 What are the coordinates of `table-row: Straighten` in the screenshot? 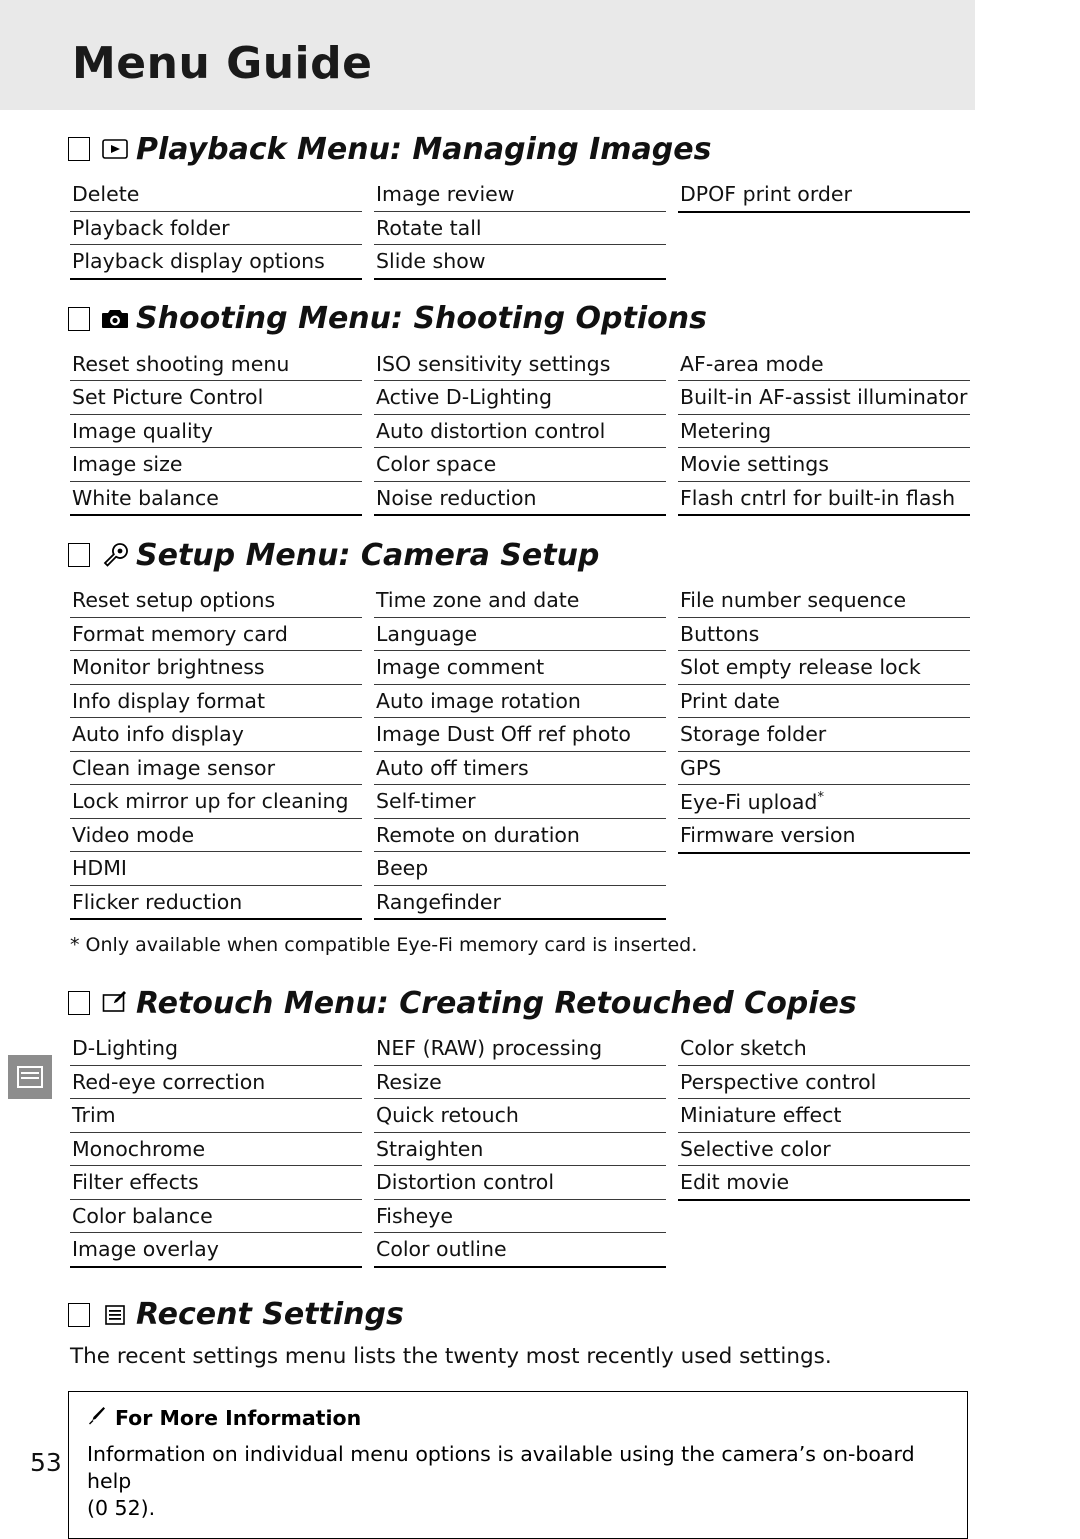 It's located at (520, 1149).